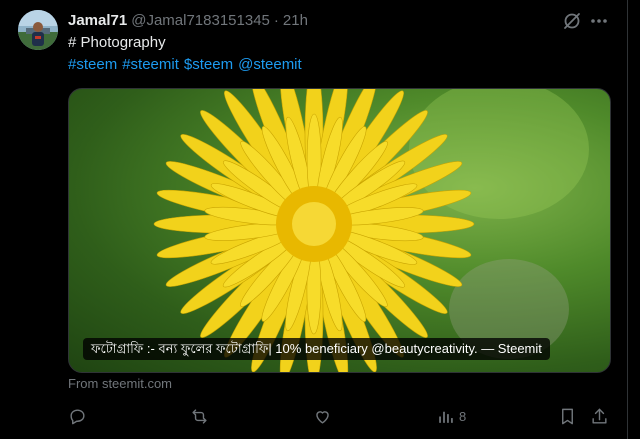  Describe the element at coordinates (117, 42) in the screenshot. I see `post-text-title: # Photography` at that location.